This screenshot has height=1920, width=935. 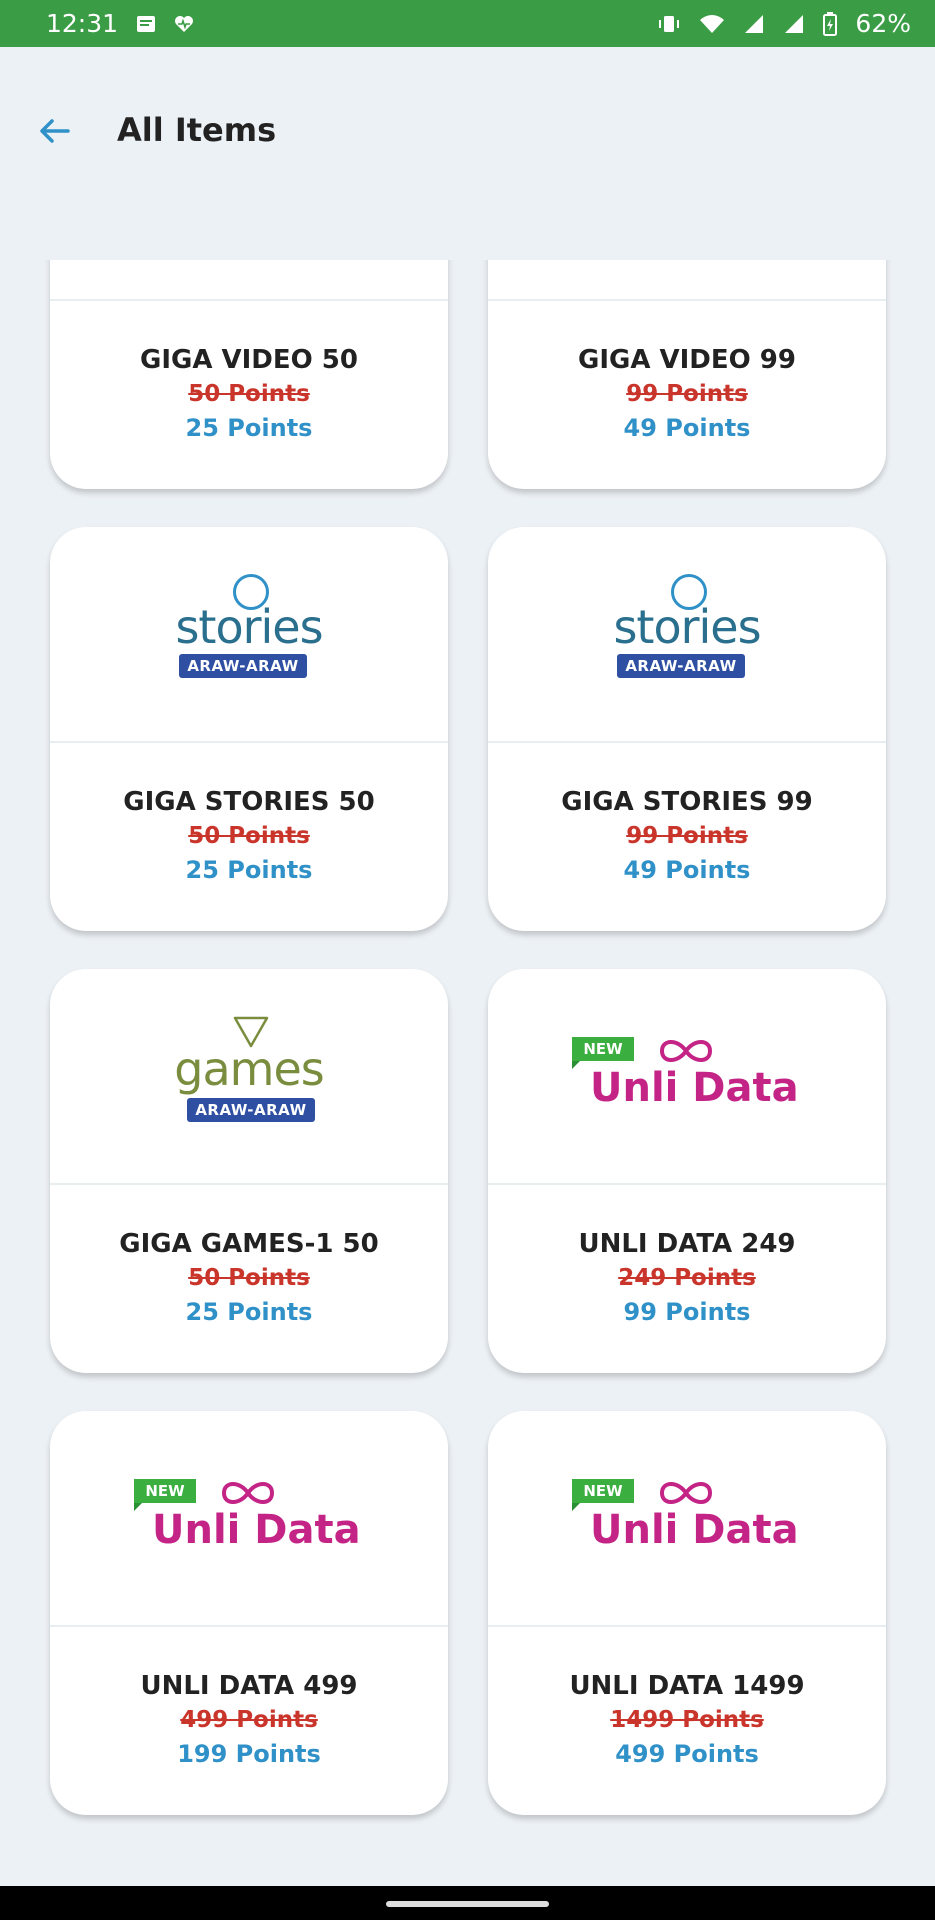 I want to click on games-logo: games ARAW-ARAW, so click(x=249, y=1076).